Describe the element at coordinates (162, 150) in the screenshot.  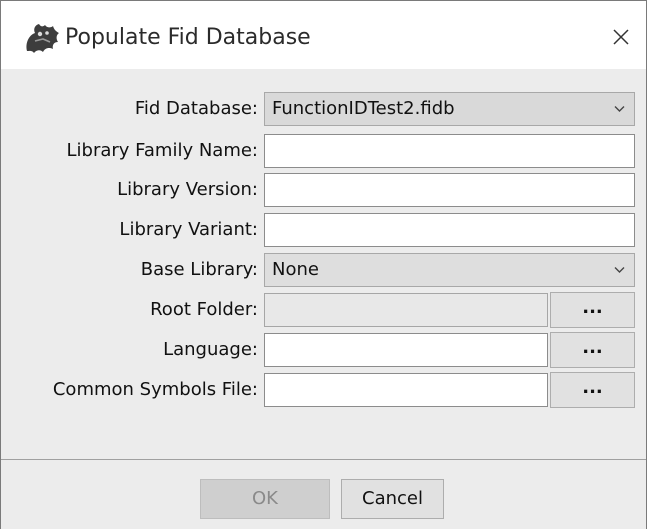
I see `library-family-name-label: Library Family Name:` at that location.